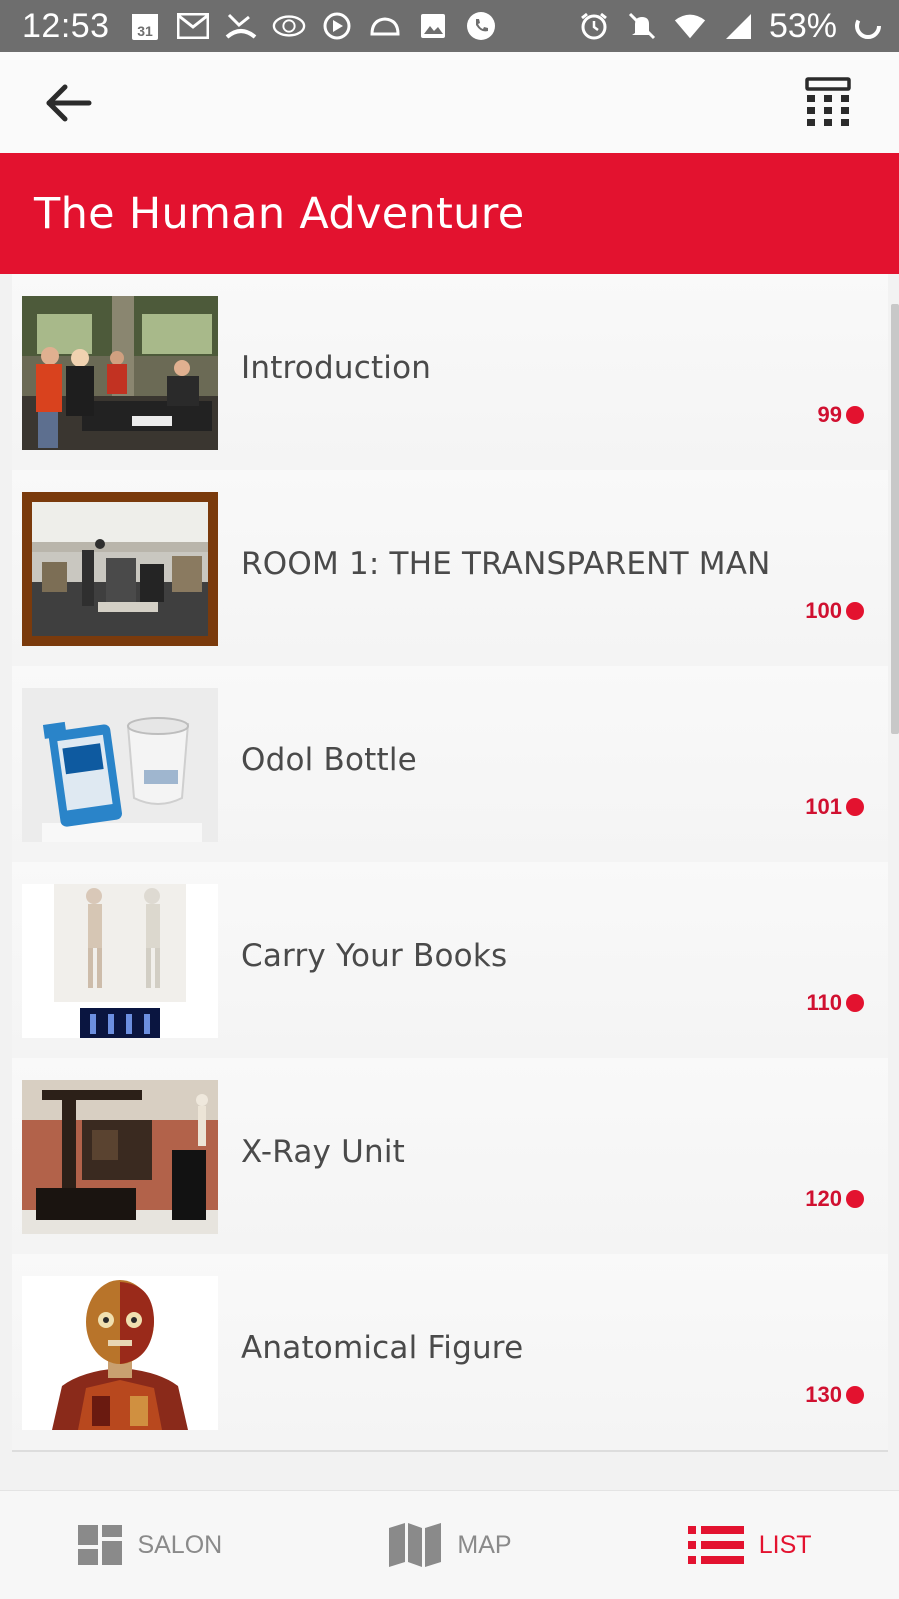  What do you see at coordinates (289, 26) in the screenshot?
I see `wp-icon` at bounding box center [289, 26].